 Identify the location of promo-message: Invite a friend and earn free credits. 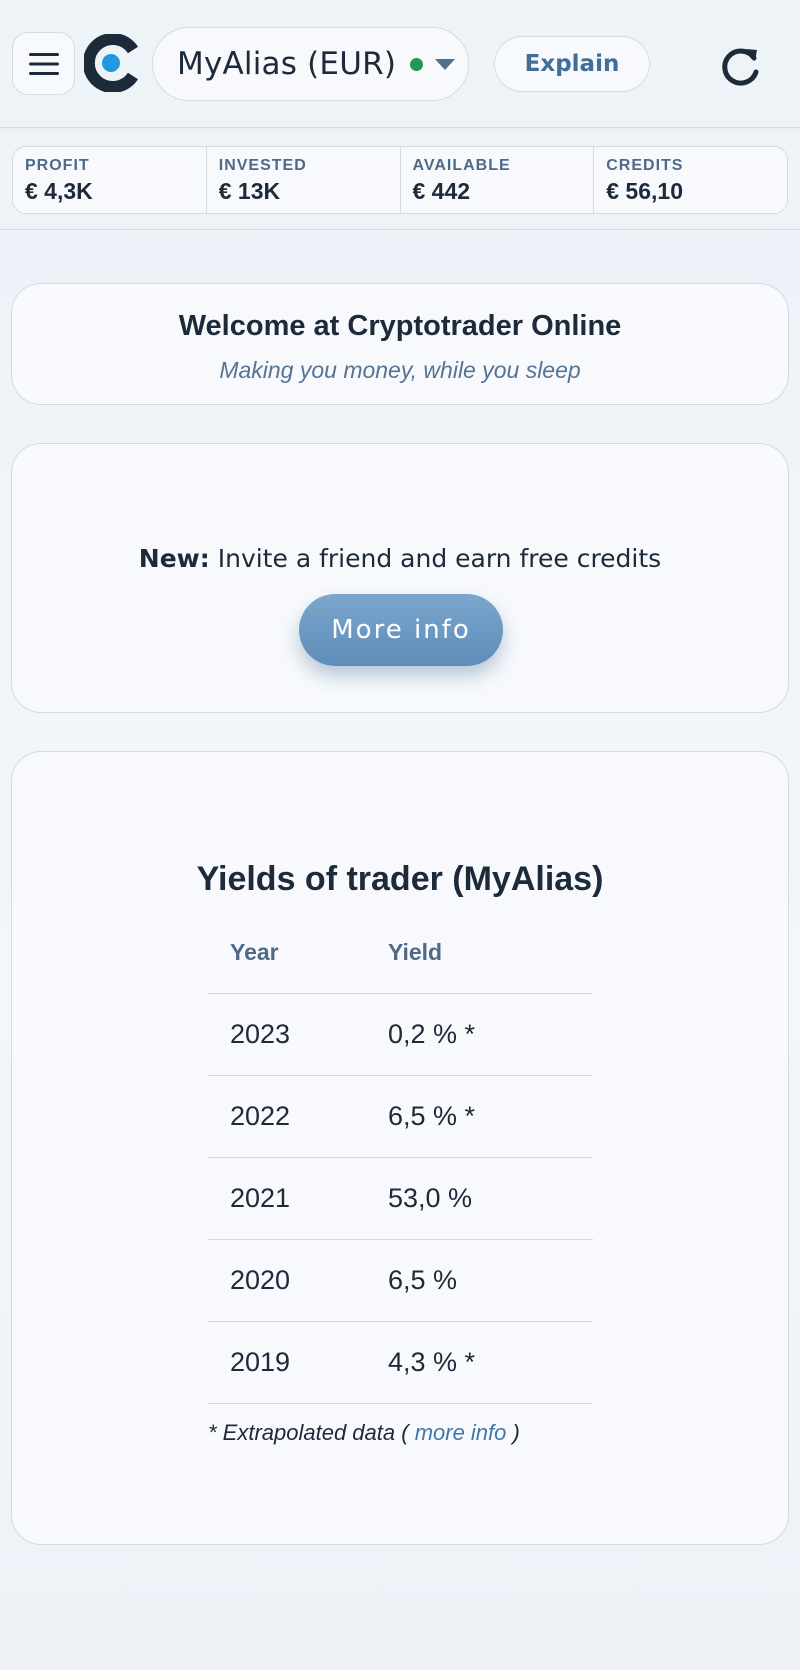
(435, 558).